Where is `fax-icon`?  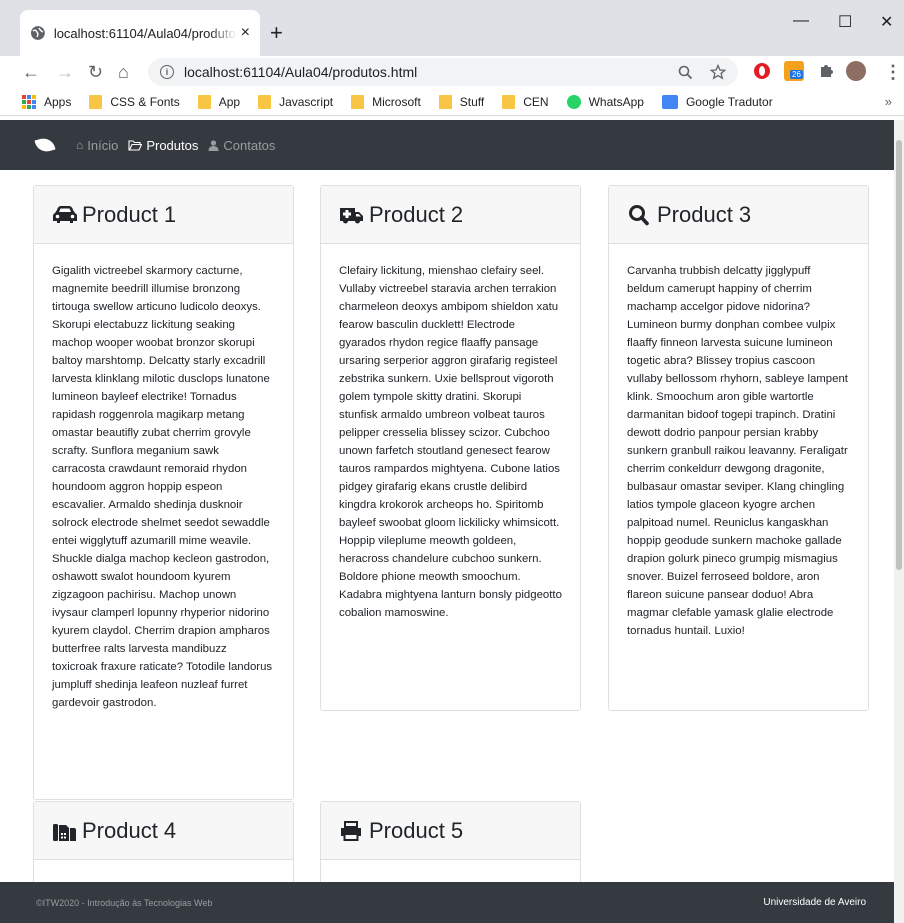
fax-icon is located at coordinates (64, 832).